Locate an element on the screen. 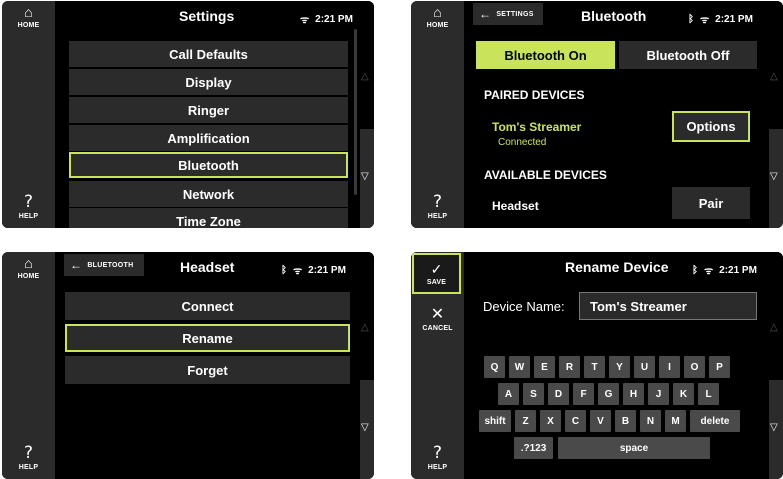 The image size is (783, 479). key-m: M is located at coordinates (675, 421).